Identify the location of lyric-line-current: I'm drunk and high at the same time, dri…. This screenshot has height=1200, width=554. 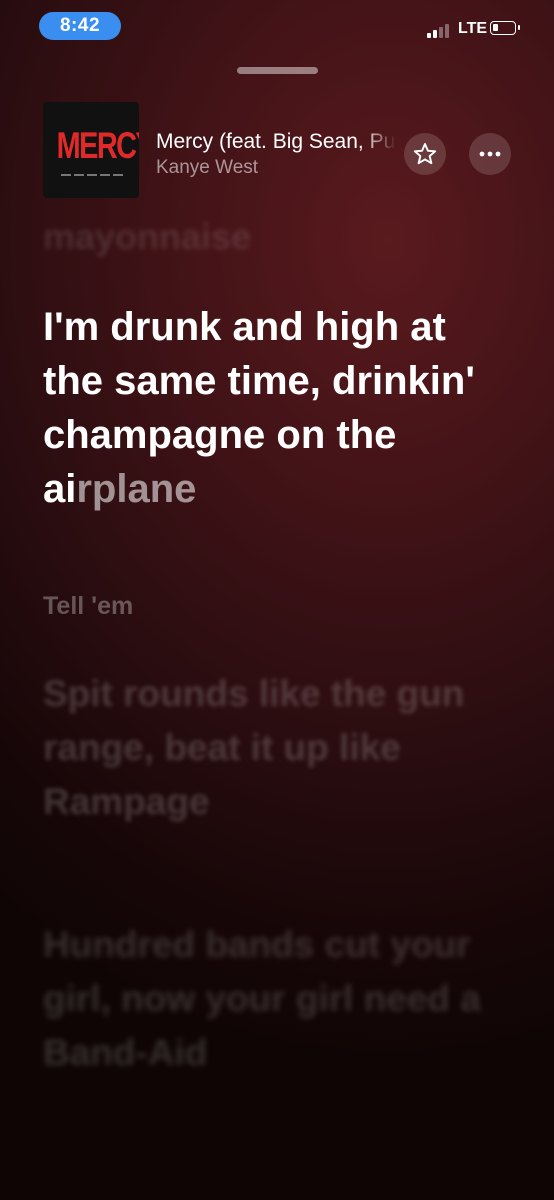
(273, 408).